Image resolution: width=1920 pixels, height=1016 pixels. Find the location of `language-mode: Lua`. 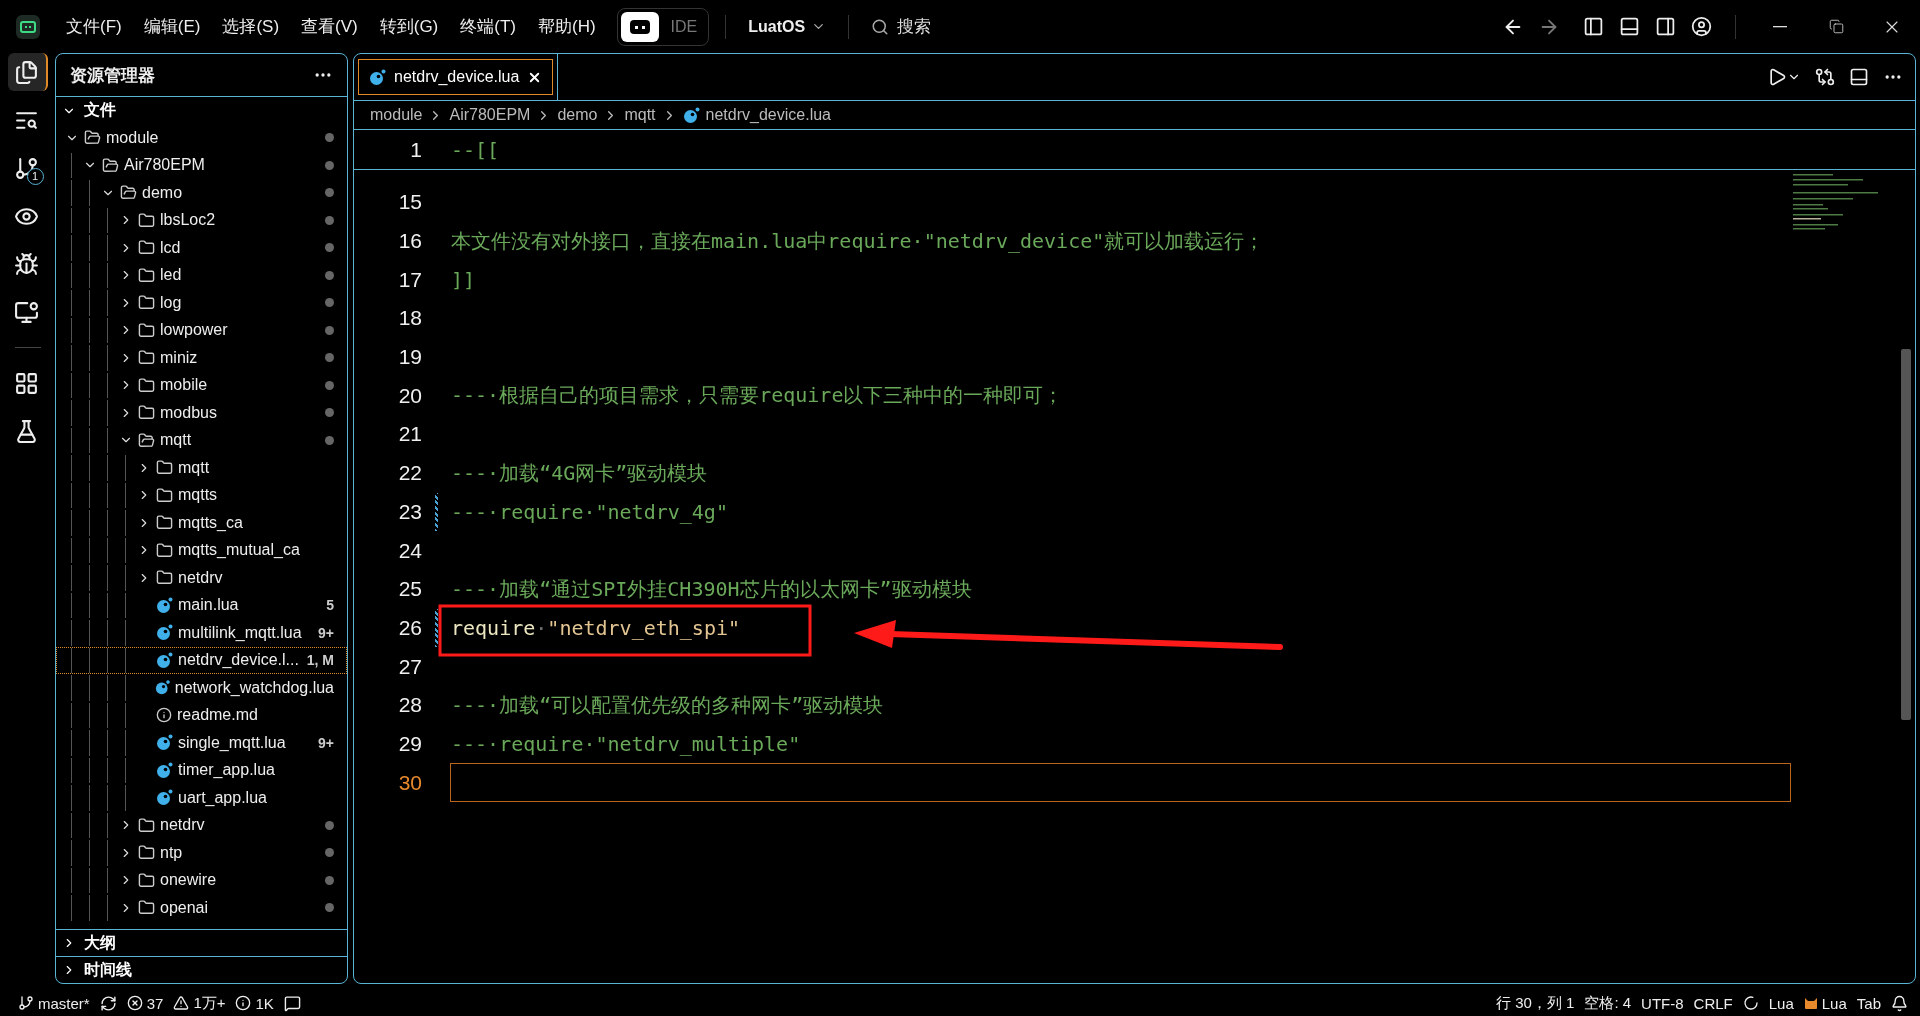

language-mode: Lua is located at coordinates (1781, 1003).